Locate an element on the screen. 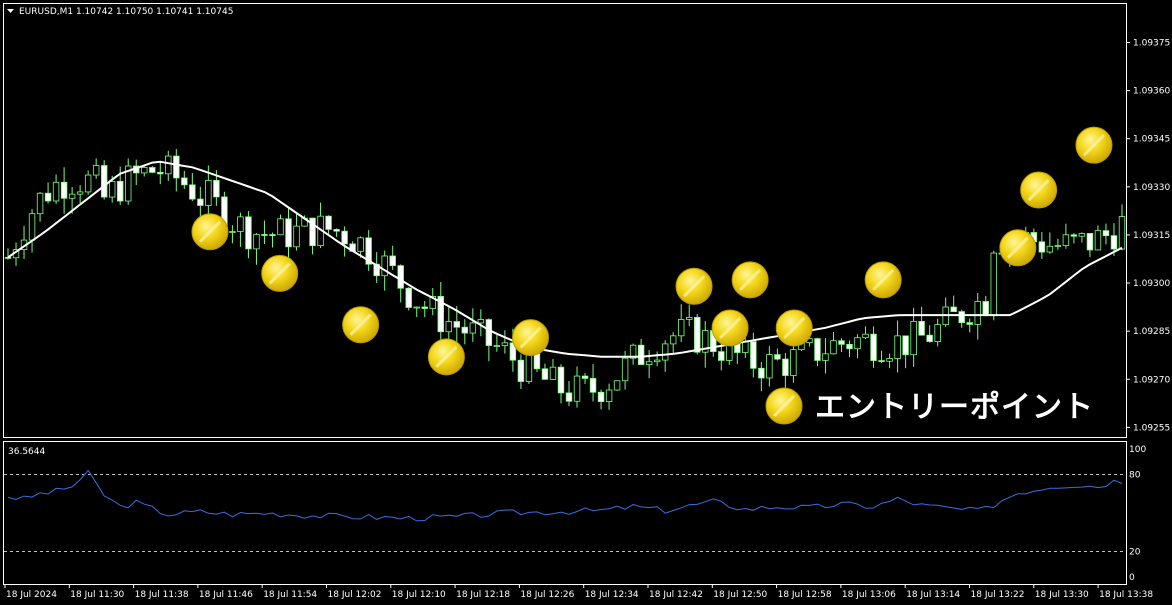  time-tick-label: 18 Jul 12:34 is located at coordinates (612, 595).